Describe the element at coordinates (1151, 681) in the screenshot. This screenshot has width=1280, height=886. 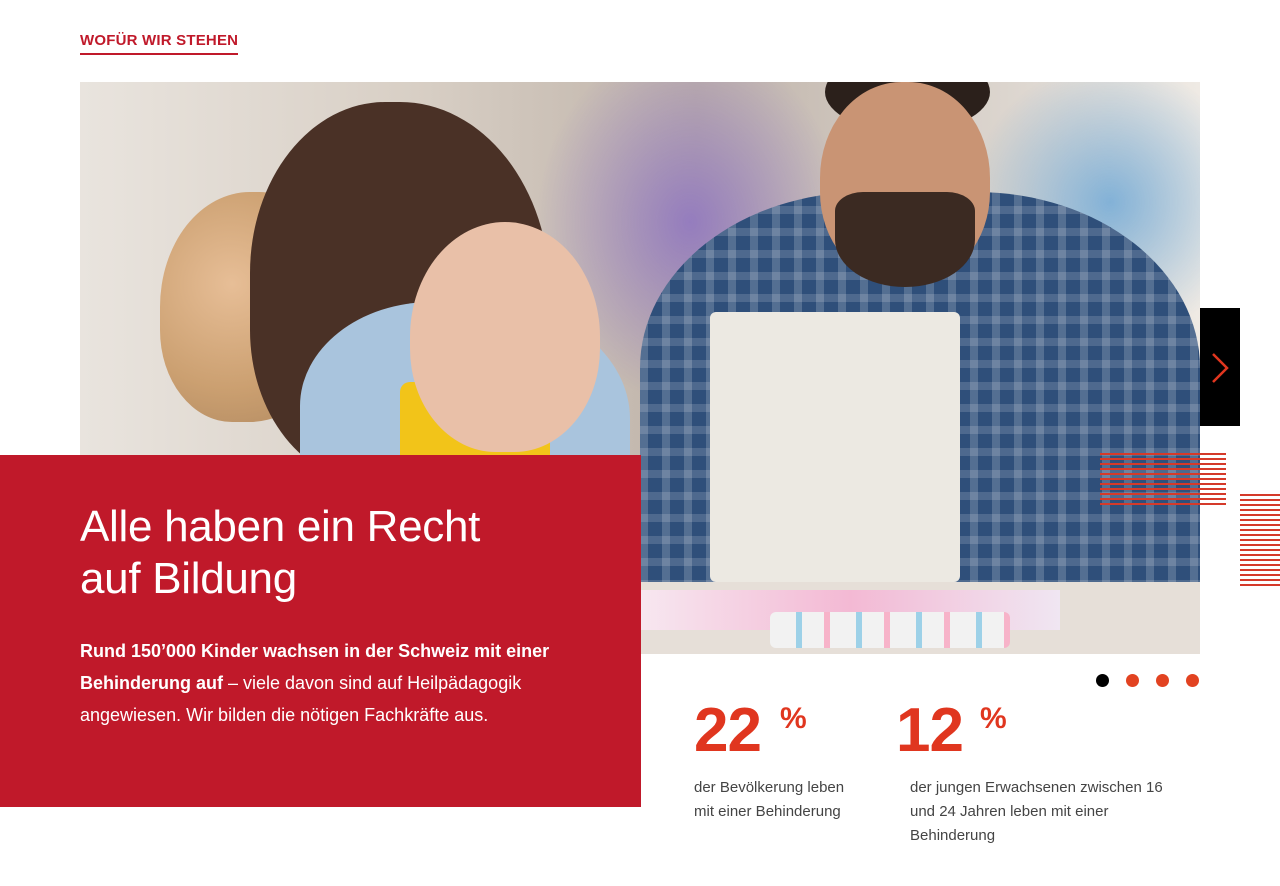
I see `slider-dots` at that location.